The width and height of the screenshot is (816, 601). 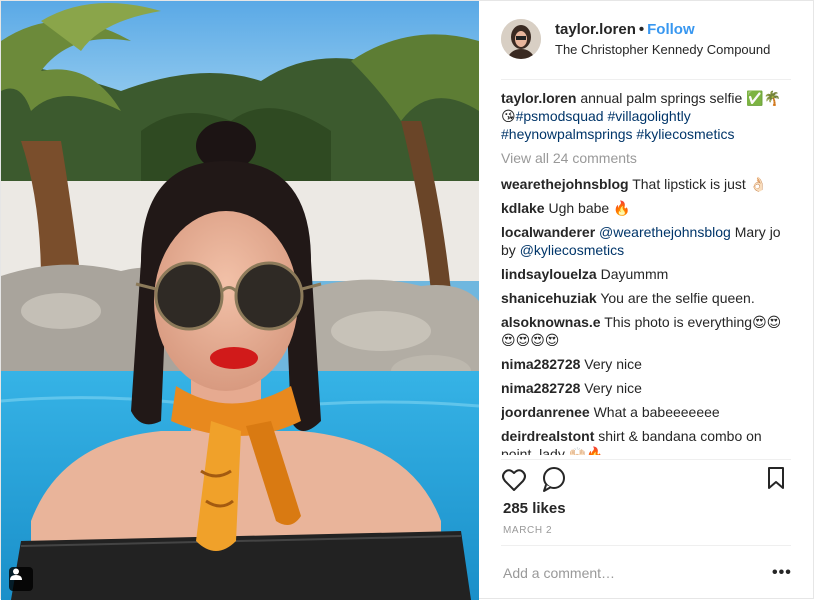 I want to click on avatar-image, so click(x=521, y=39).